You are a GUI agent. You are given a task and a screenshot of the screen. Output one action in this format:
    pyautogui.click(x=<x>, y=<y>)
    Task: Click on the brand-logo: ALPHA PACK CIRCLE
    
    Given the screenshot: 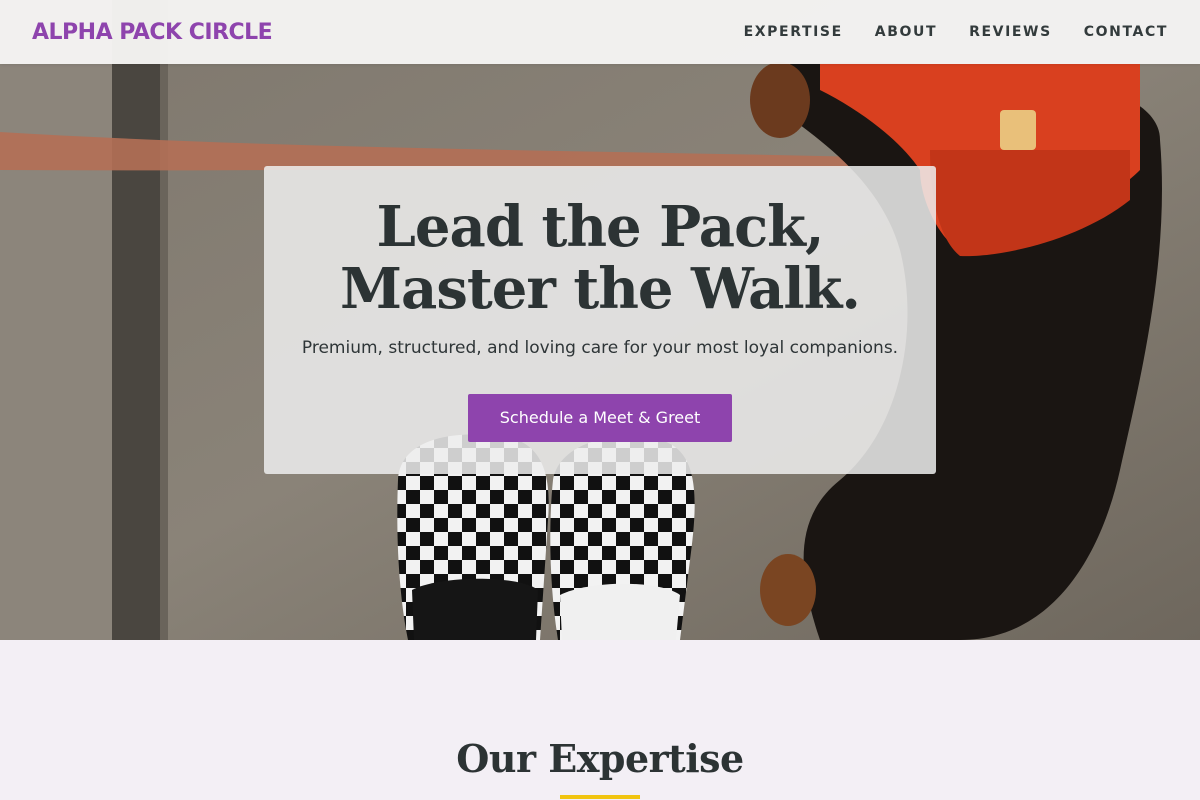 What is the action you would take?
    pyautogui.click(x=152, y=32)
    